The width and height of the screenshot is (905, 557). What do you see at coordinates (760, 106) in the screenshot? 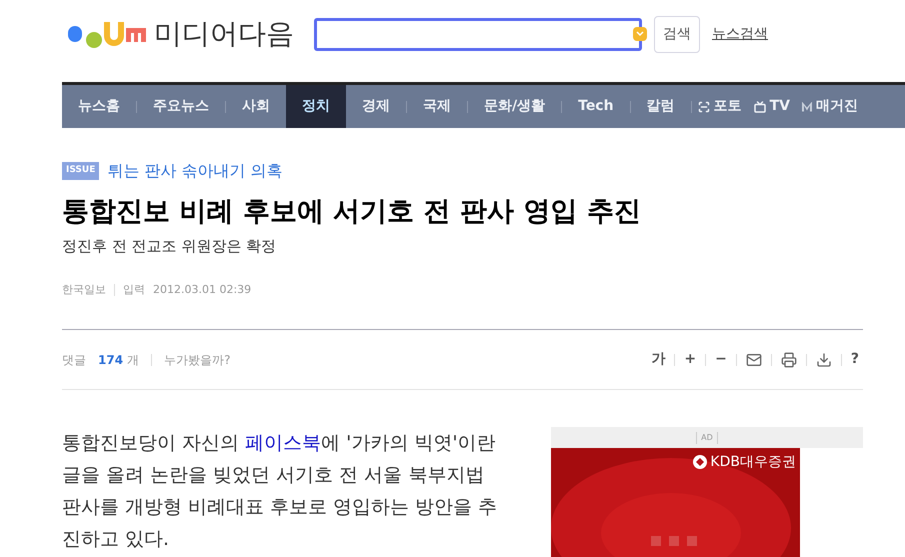
I see `tv-icon` at bounding box center [760, 106].